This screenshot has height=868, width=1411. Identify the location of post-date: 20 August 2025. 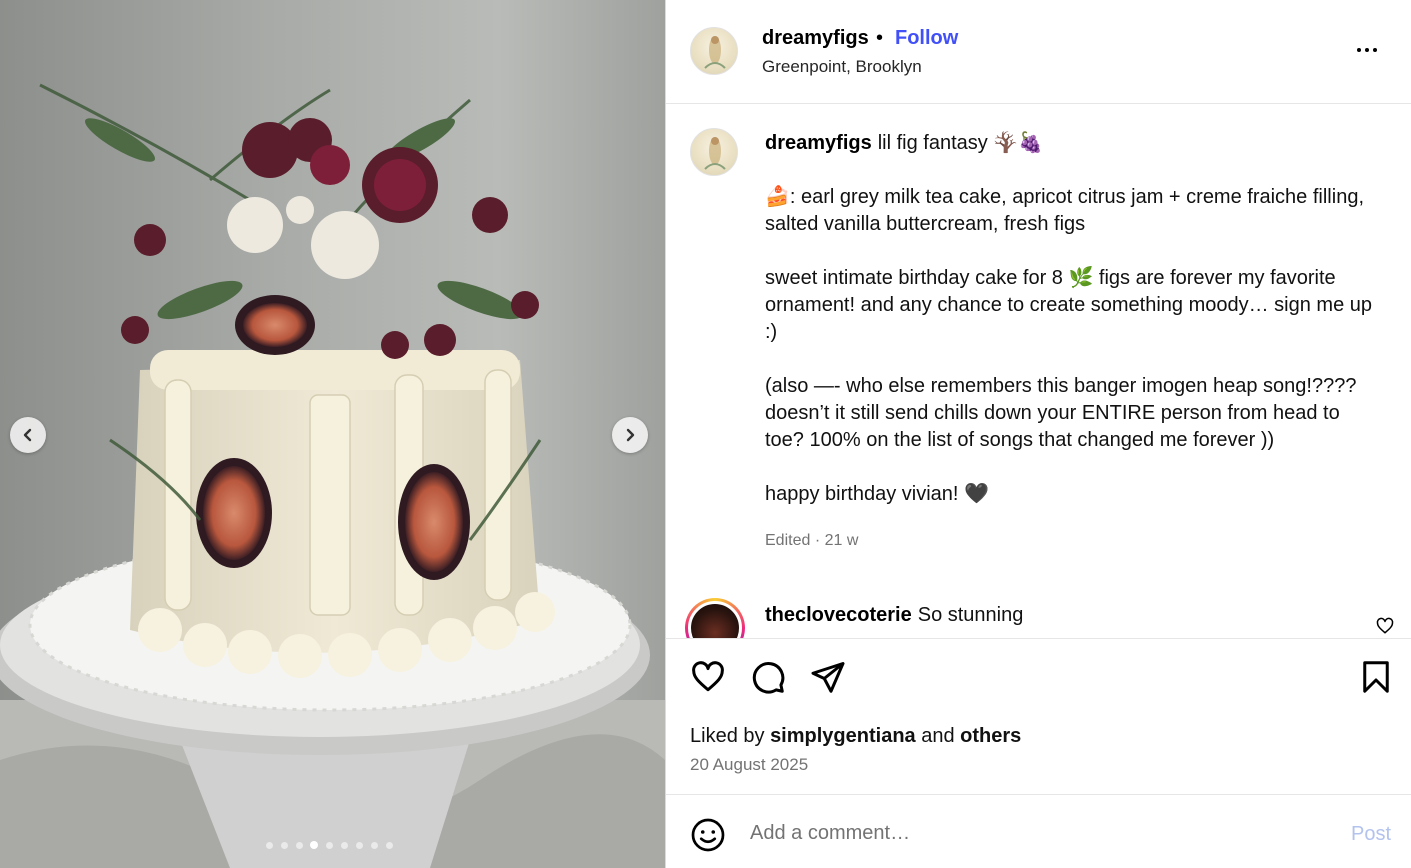
(749, 765).